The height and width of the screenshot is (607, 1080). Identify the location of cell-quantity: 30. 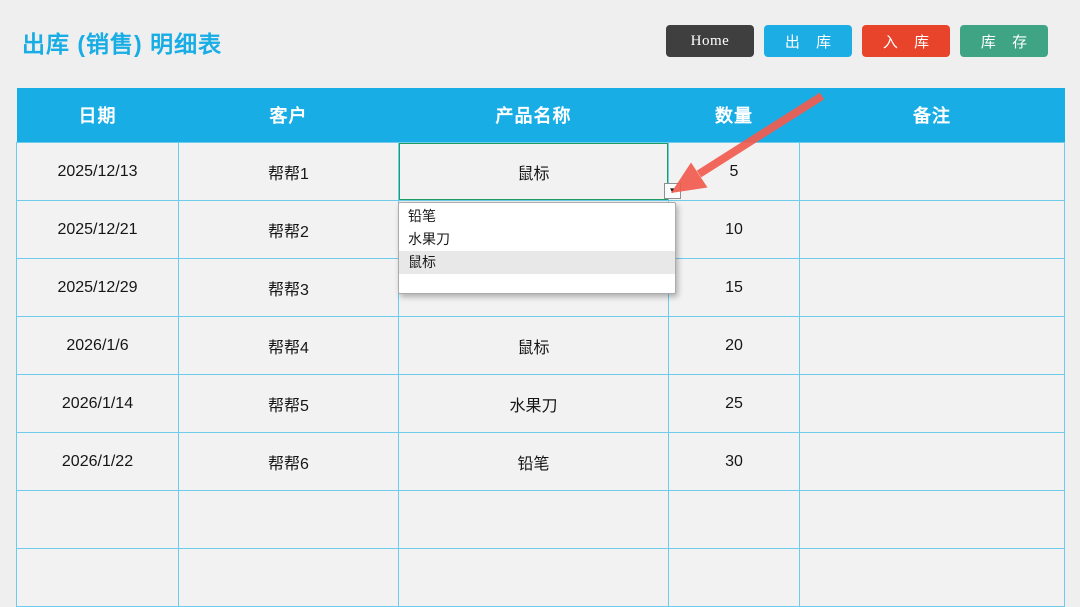
(734, 461).